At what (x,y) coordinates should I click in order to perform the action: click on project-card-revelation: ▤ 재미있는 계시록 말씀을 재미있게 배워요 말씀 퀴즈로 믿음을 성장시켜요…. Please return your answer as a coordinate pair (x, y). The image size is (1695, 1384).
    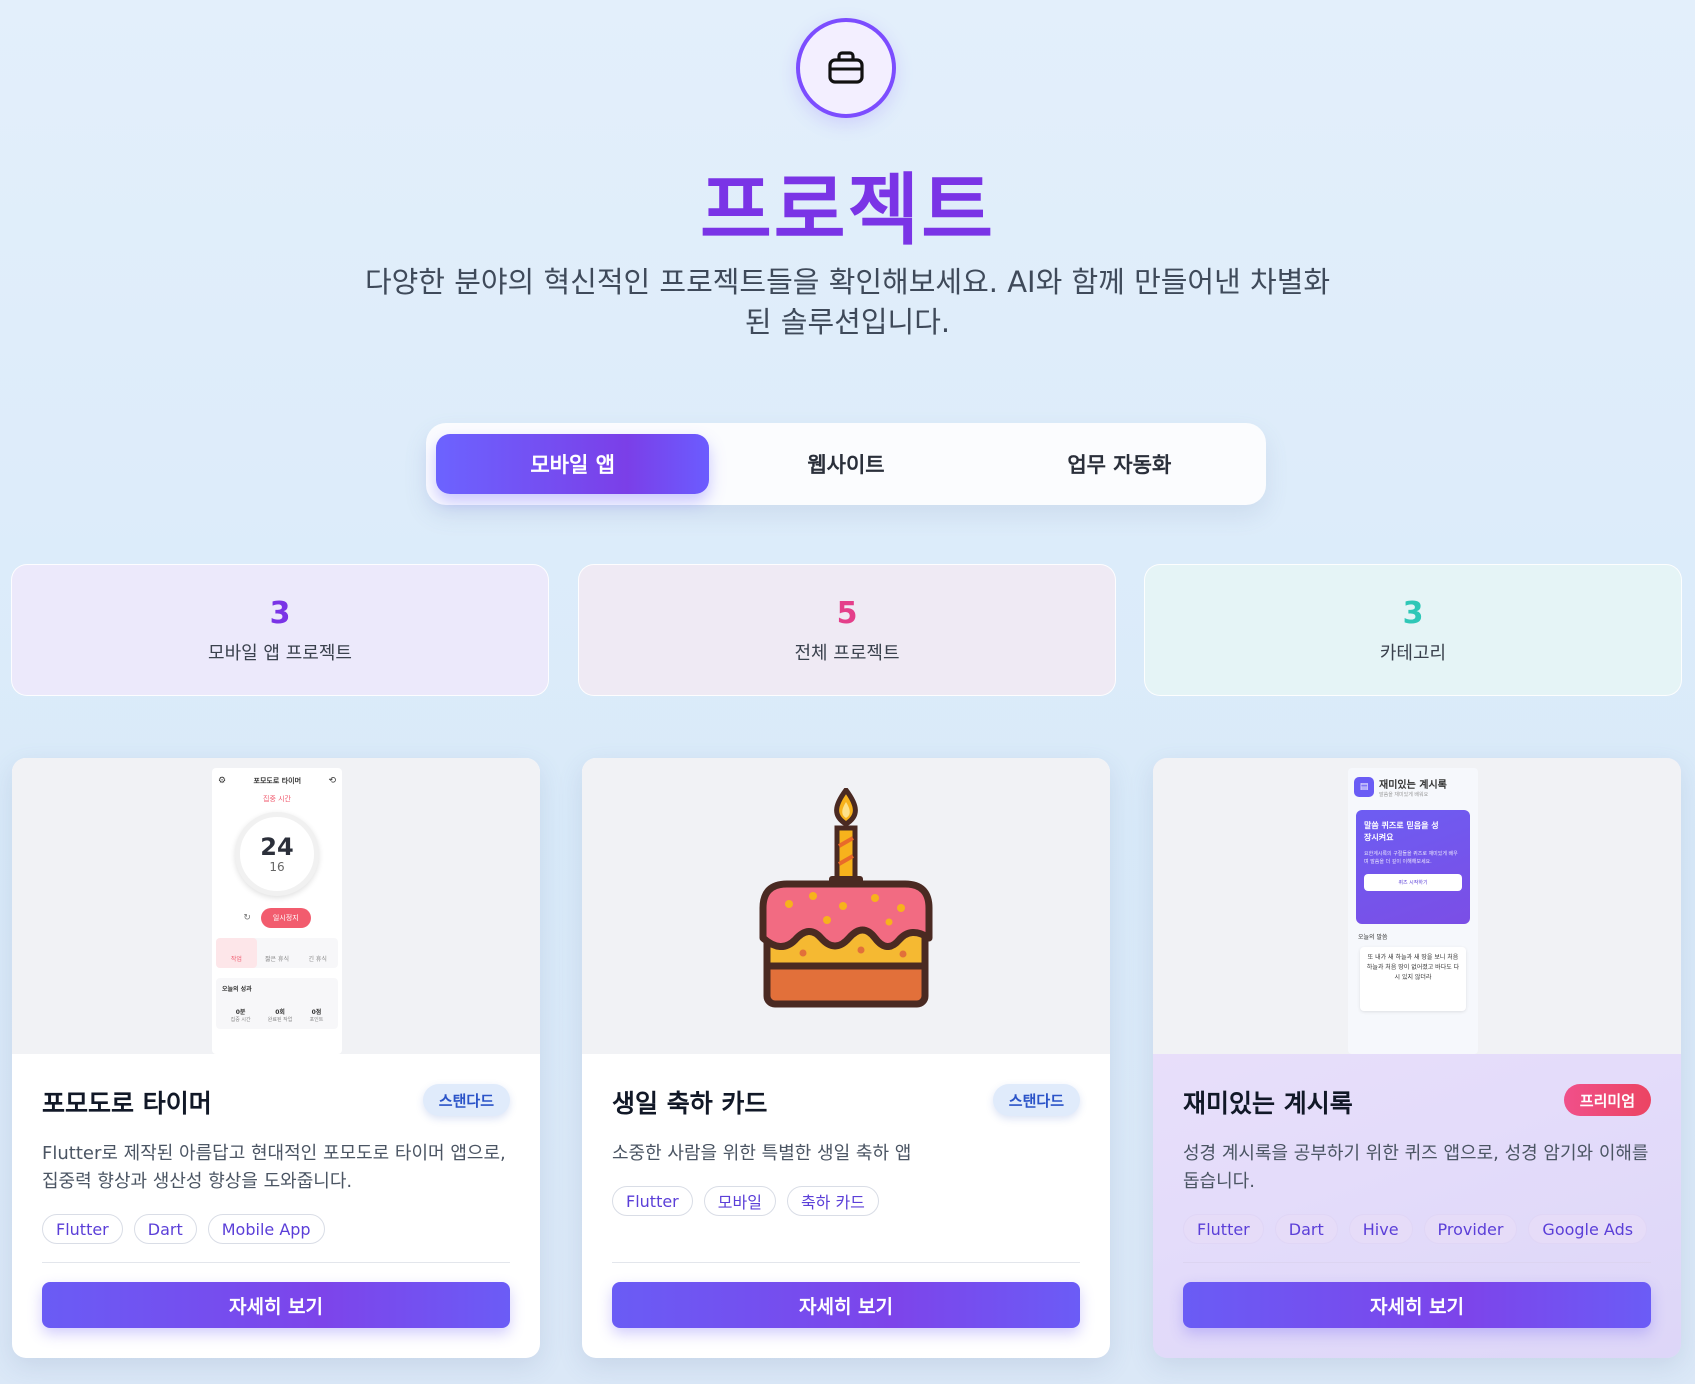
    Looking at the image, I should click on (1417, 1058).